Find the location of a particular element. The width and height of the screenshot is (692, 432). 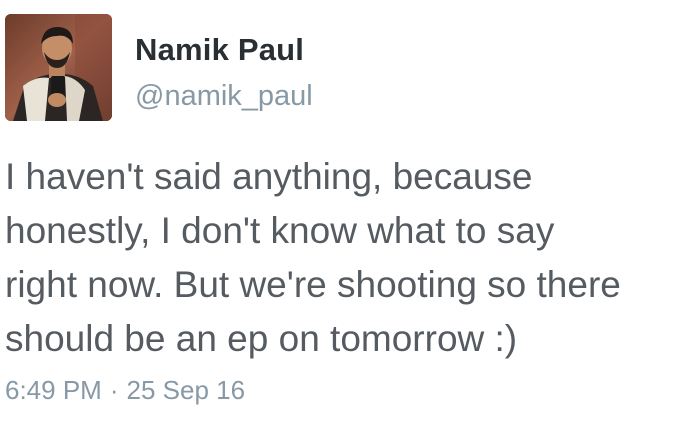

author-handle: @namik_paul is located at coordinates (224, 96).